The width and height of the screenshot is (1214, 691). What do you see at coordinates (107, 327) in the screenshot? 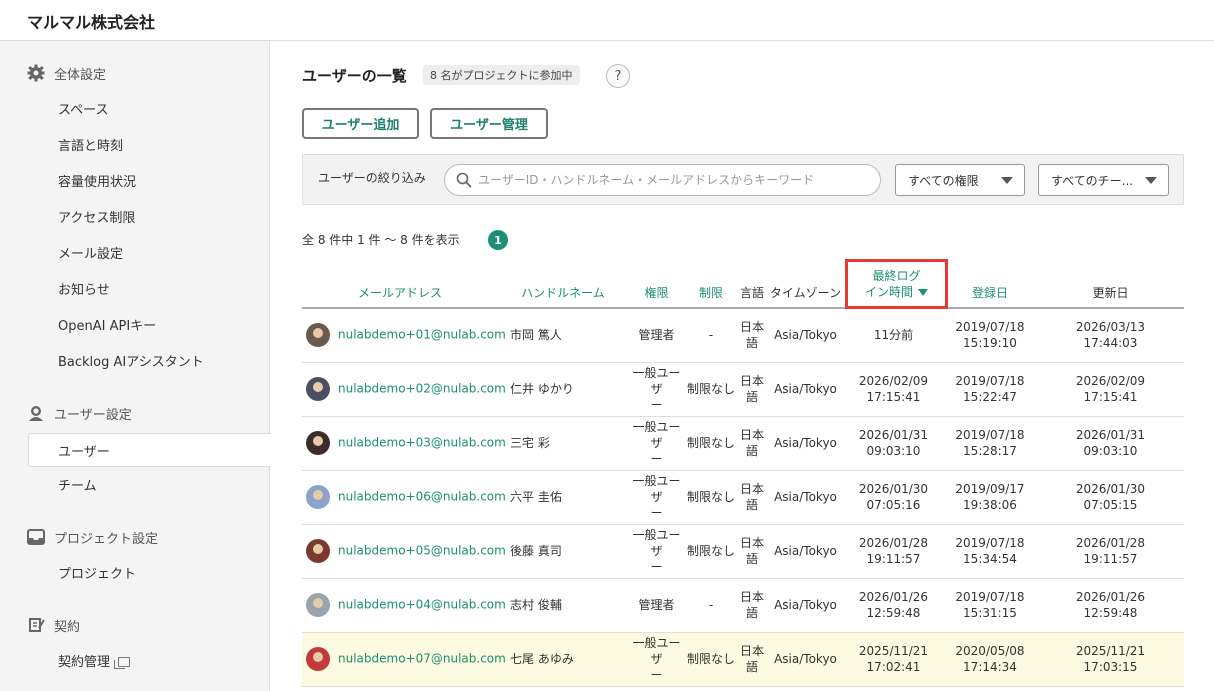
I see `sidebar-item-openai-api-key: OpenAI APIキー` at bounding box center [107, 327].